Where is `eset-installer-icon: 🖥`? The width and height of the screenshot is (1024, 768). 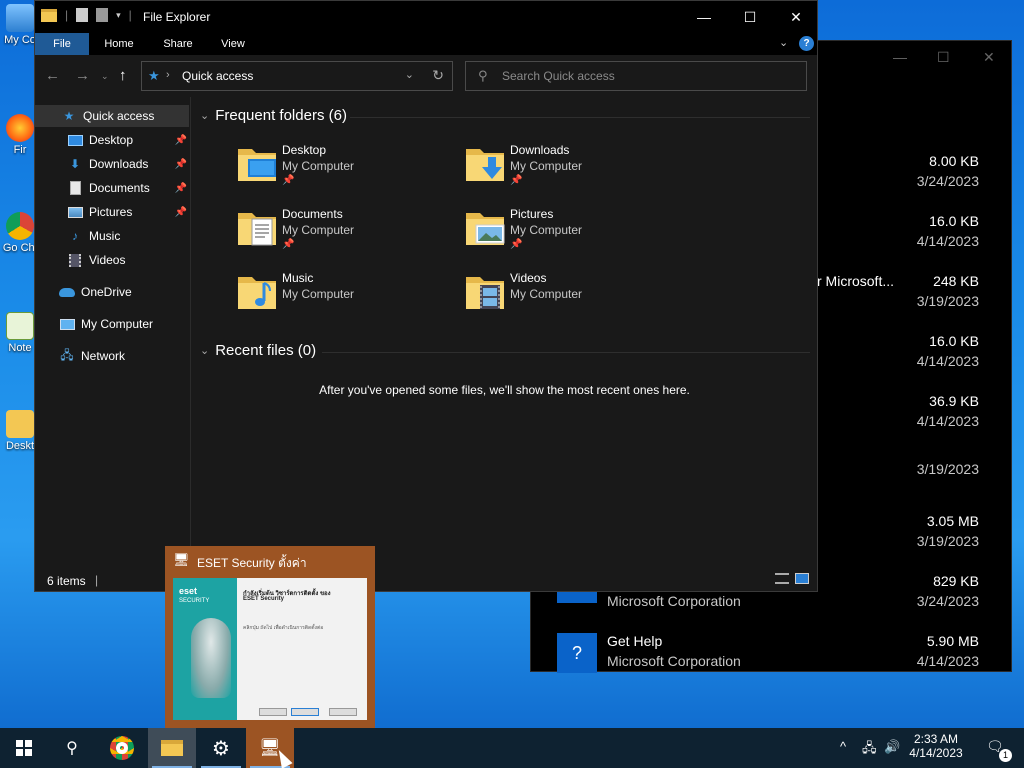
eset-installer-icon: 🖥 is located at coordinates (181, 559).